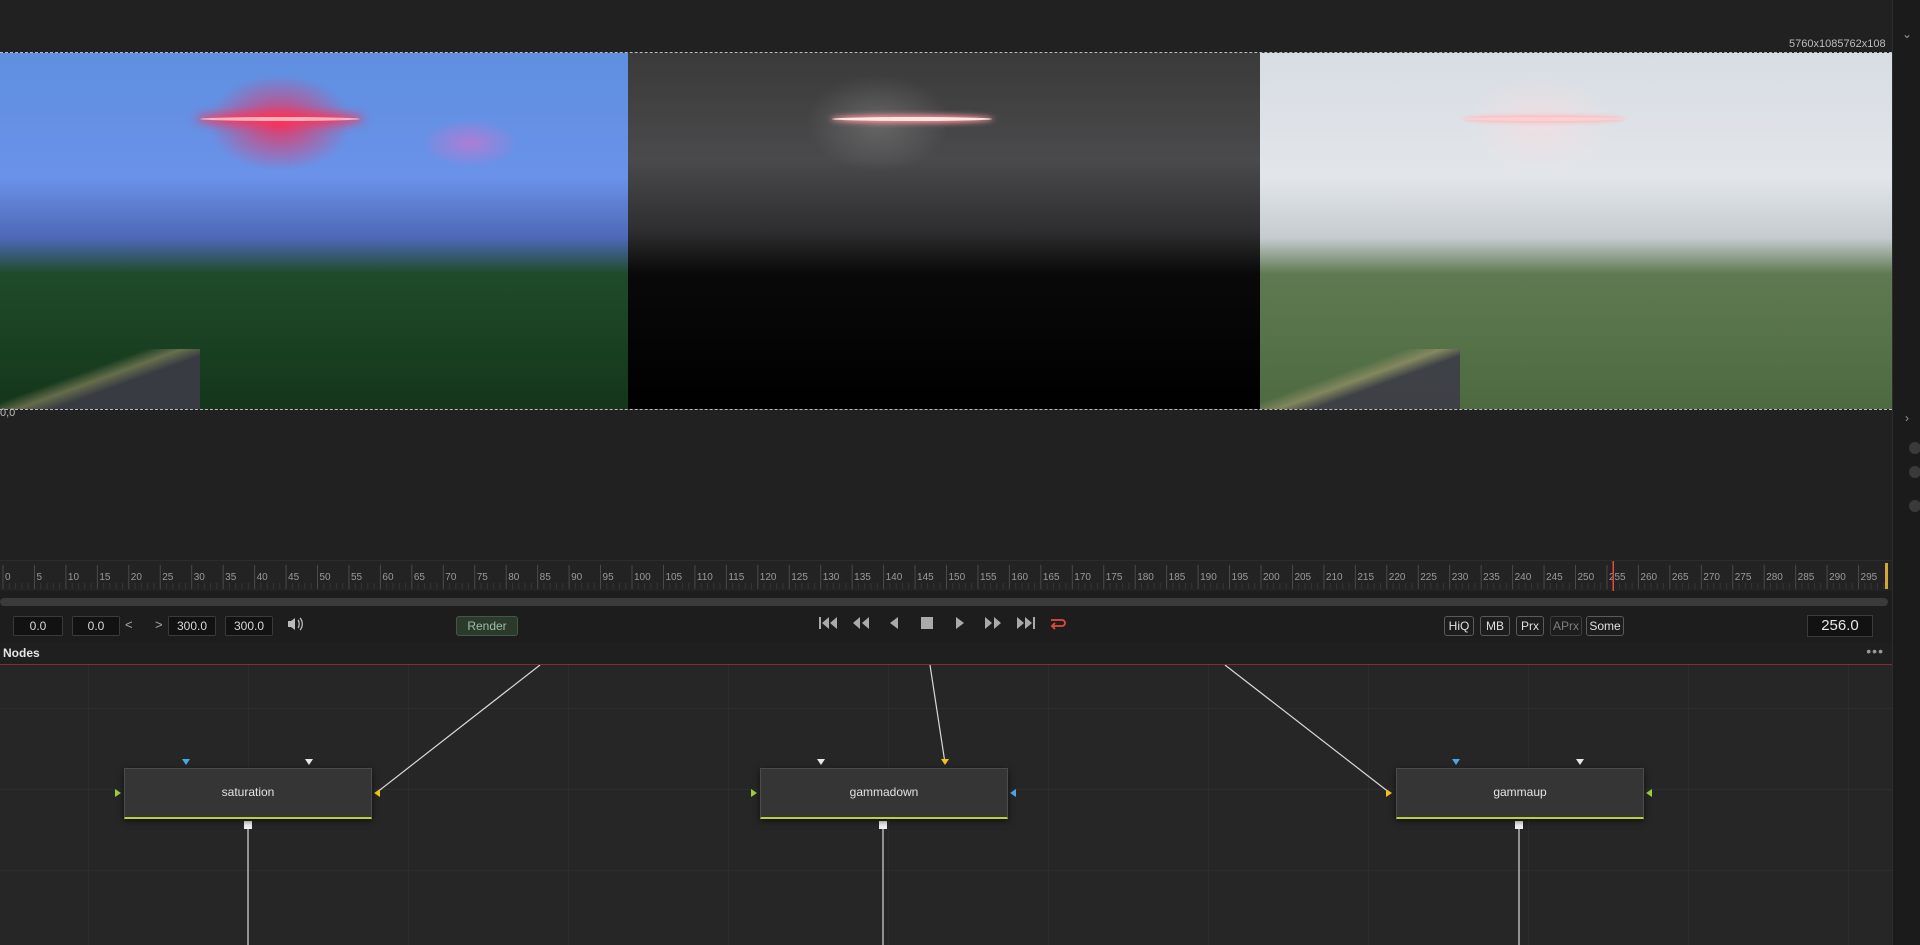 Image resolution: width=1920 pixels, height=945 pixels. Describe the element at coordinates (1334, 577) in the screenshot. I see `ruler-tick-label: 210` at that location.